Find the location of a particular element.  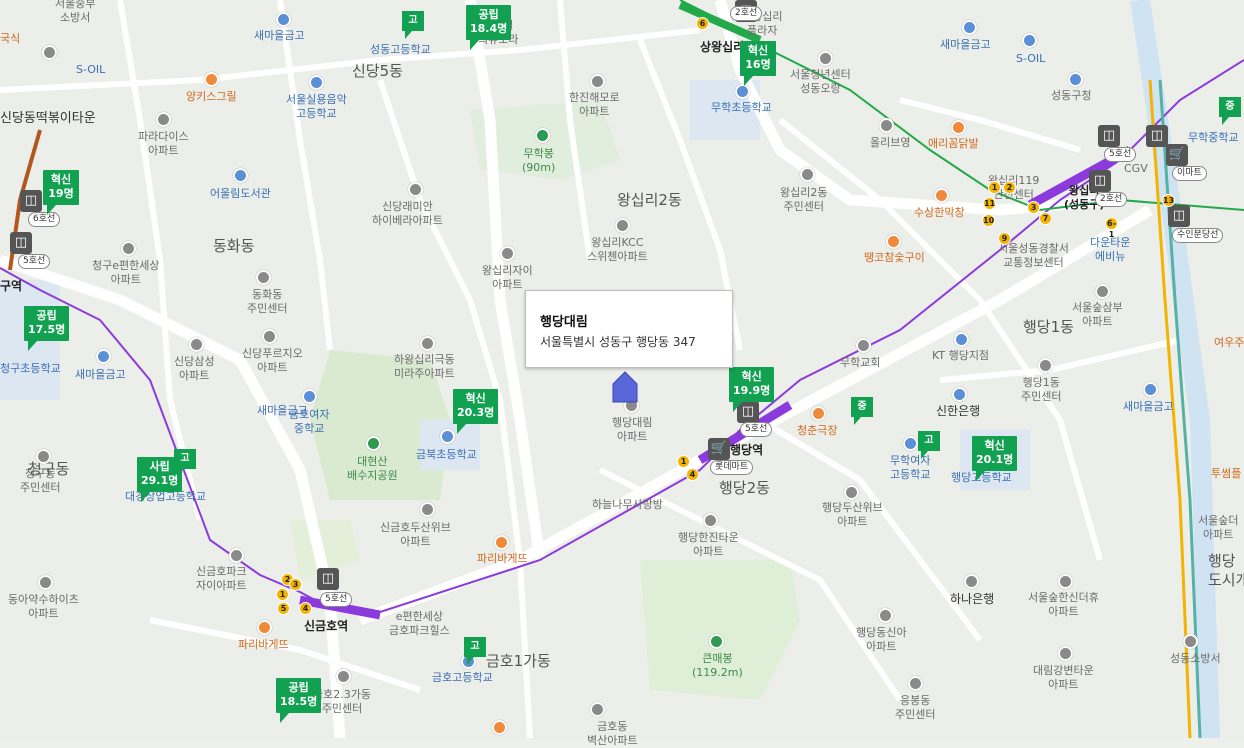

school-stat-flag: 혁신 20.1명 is located at coordinates (995, 458).